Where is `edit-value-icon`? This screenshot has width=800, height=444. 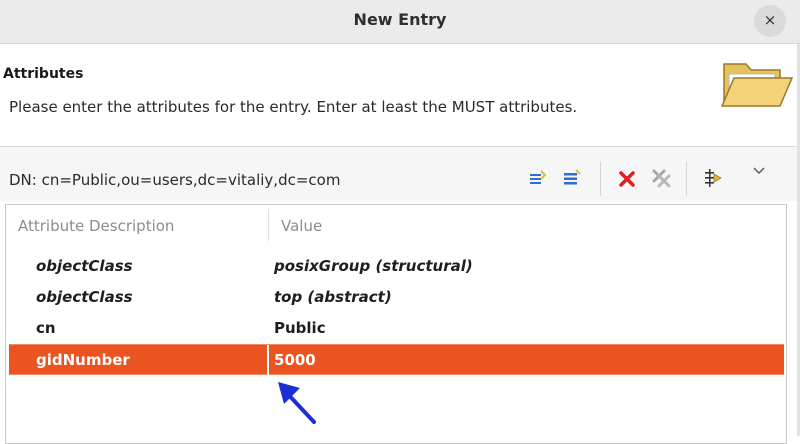 edit-value-icon is located at coordinates (713, 178).